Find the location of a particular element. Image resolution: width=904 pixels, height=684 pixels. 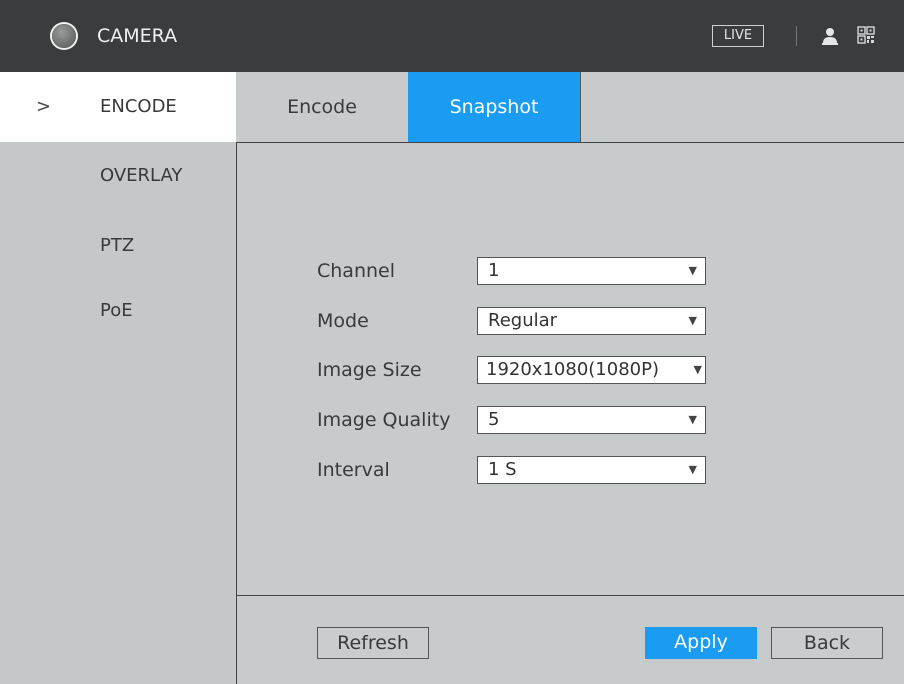

mode-value: Regular is located at coordinates (523, 320).